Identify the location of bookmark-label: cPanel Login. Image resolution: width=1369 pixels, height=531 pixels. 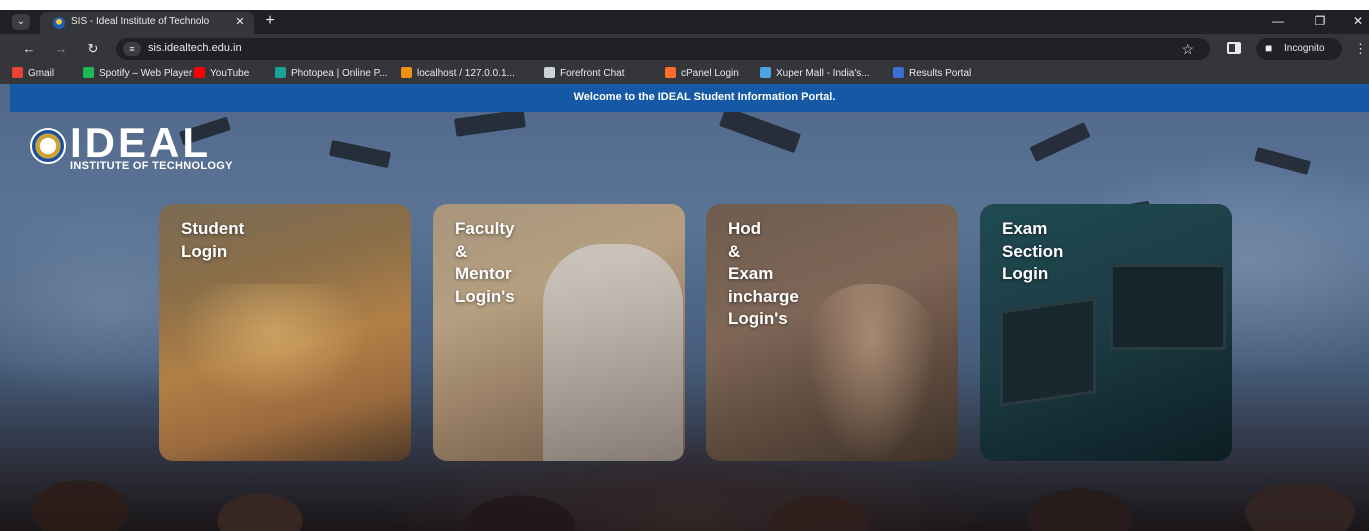
(710, 73).